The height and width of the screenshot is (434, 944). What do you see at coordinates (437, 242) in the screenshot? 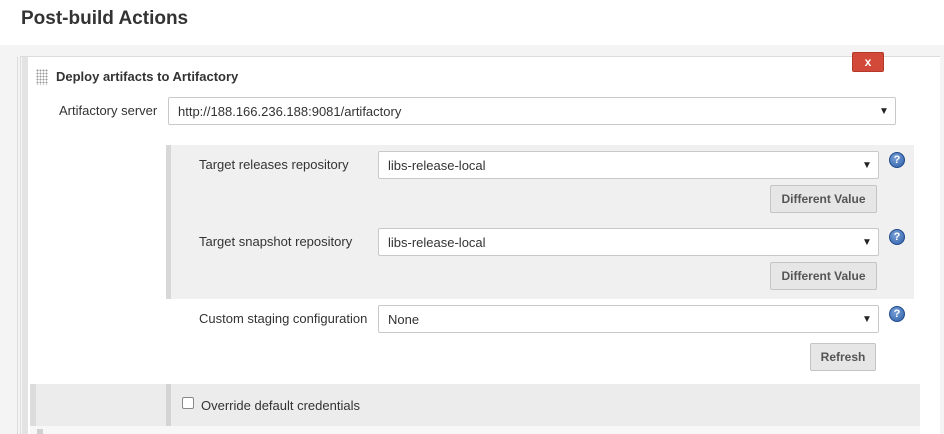
I see `target-snapshot-value: libs-release-local` at bounding box center [437, 242].